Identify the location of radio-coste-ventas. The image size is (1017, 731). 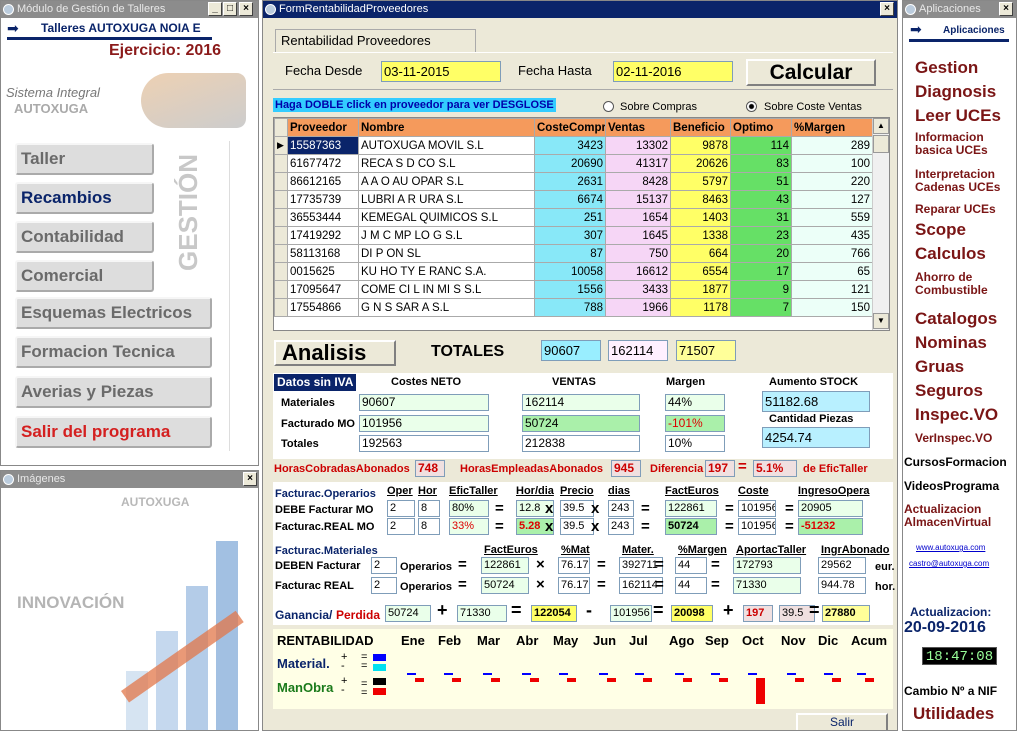
(751, 106).